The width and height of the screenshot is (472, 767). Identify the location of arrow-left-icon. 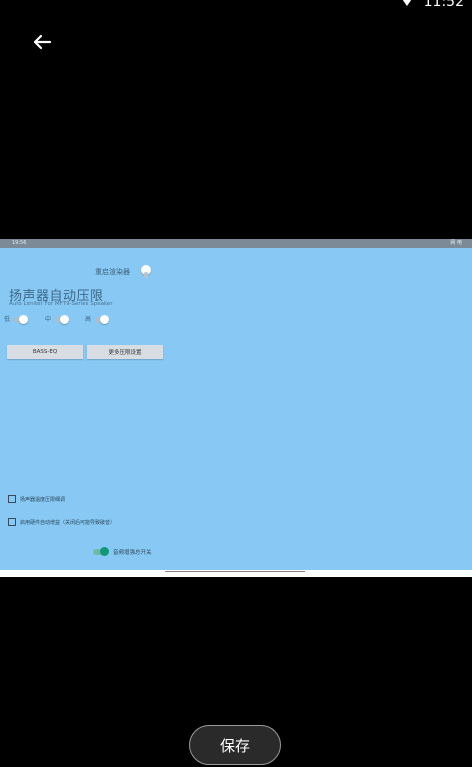
(42, 42).